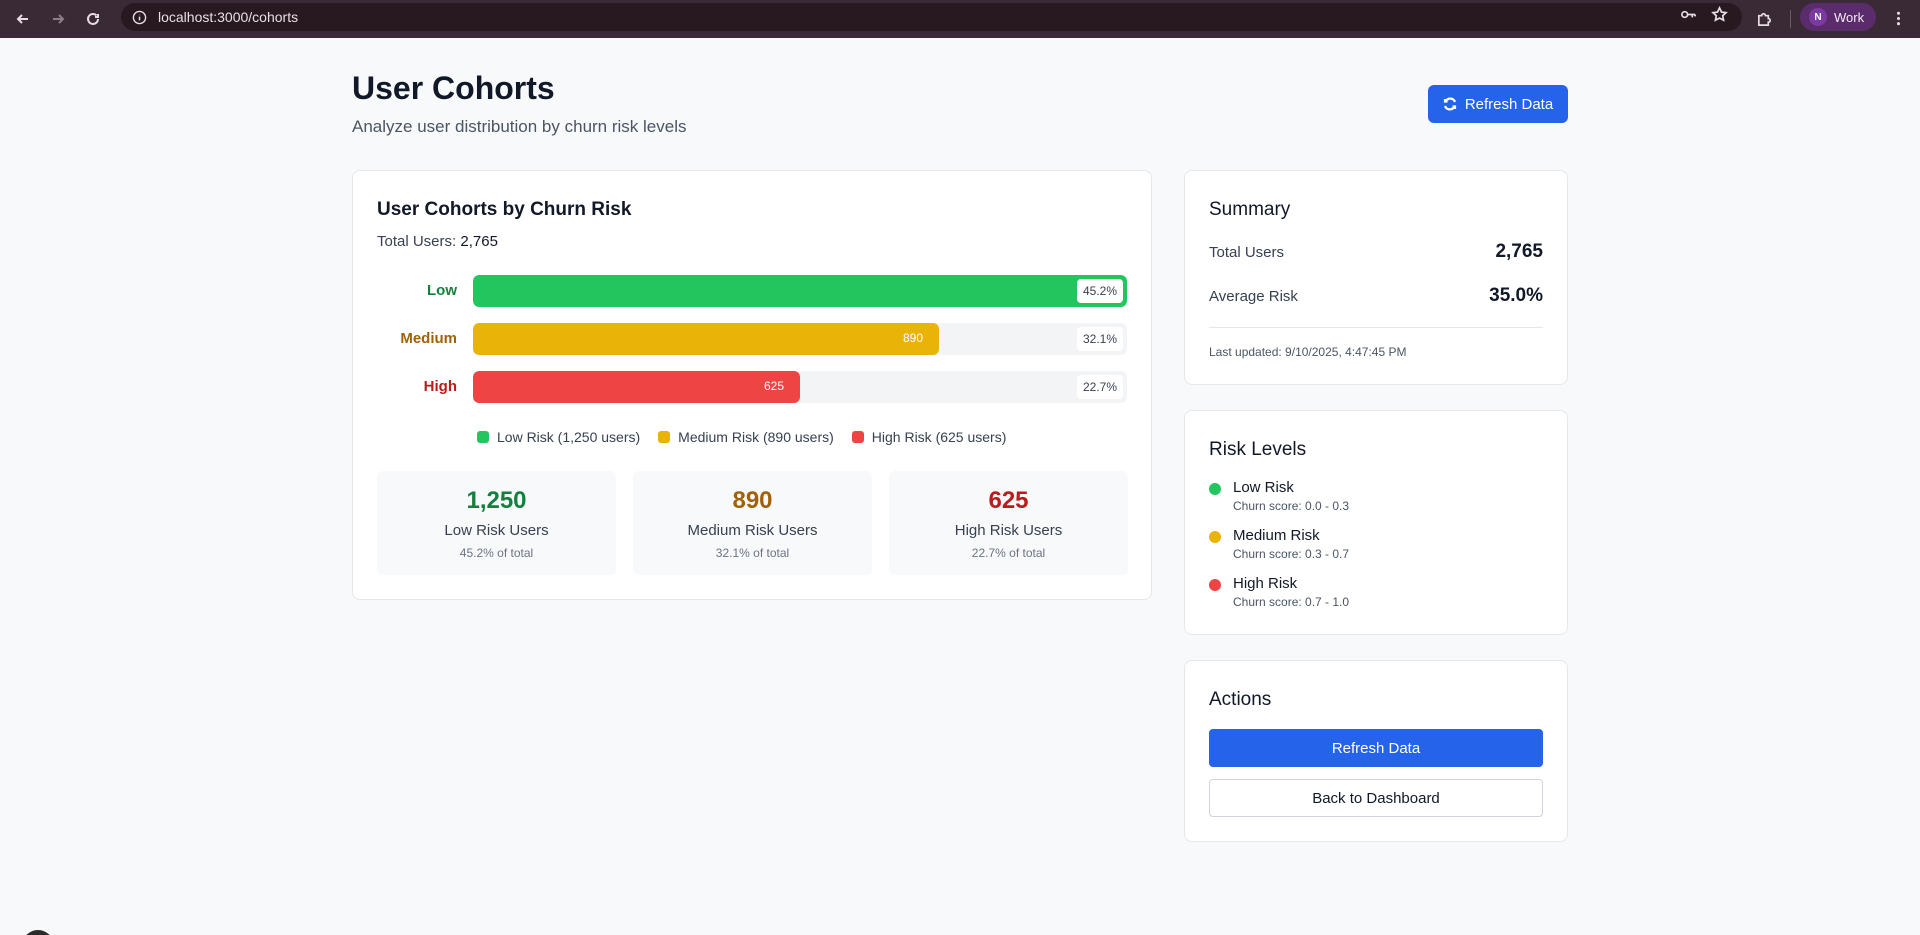 This screenshot has width=1920, height=935. Describe the element at coordinates (1764, 18) in the screenshot. I see `extensions-puzzle-icon` at that location.